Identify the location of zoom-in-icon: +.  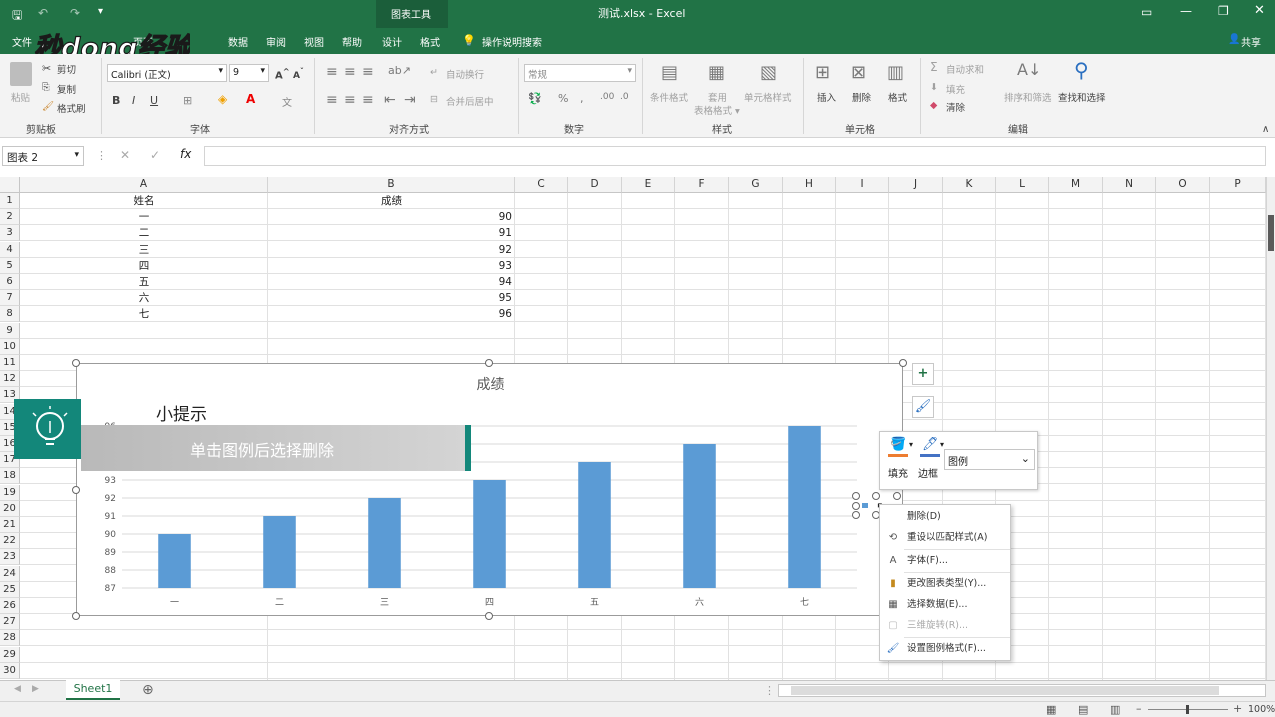
(1237, 708).